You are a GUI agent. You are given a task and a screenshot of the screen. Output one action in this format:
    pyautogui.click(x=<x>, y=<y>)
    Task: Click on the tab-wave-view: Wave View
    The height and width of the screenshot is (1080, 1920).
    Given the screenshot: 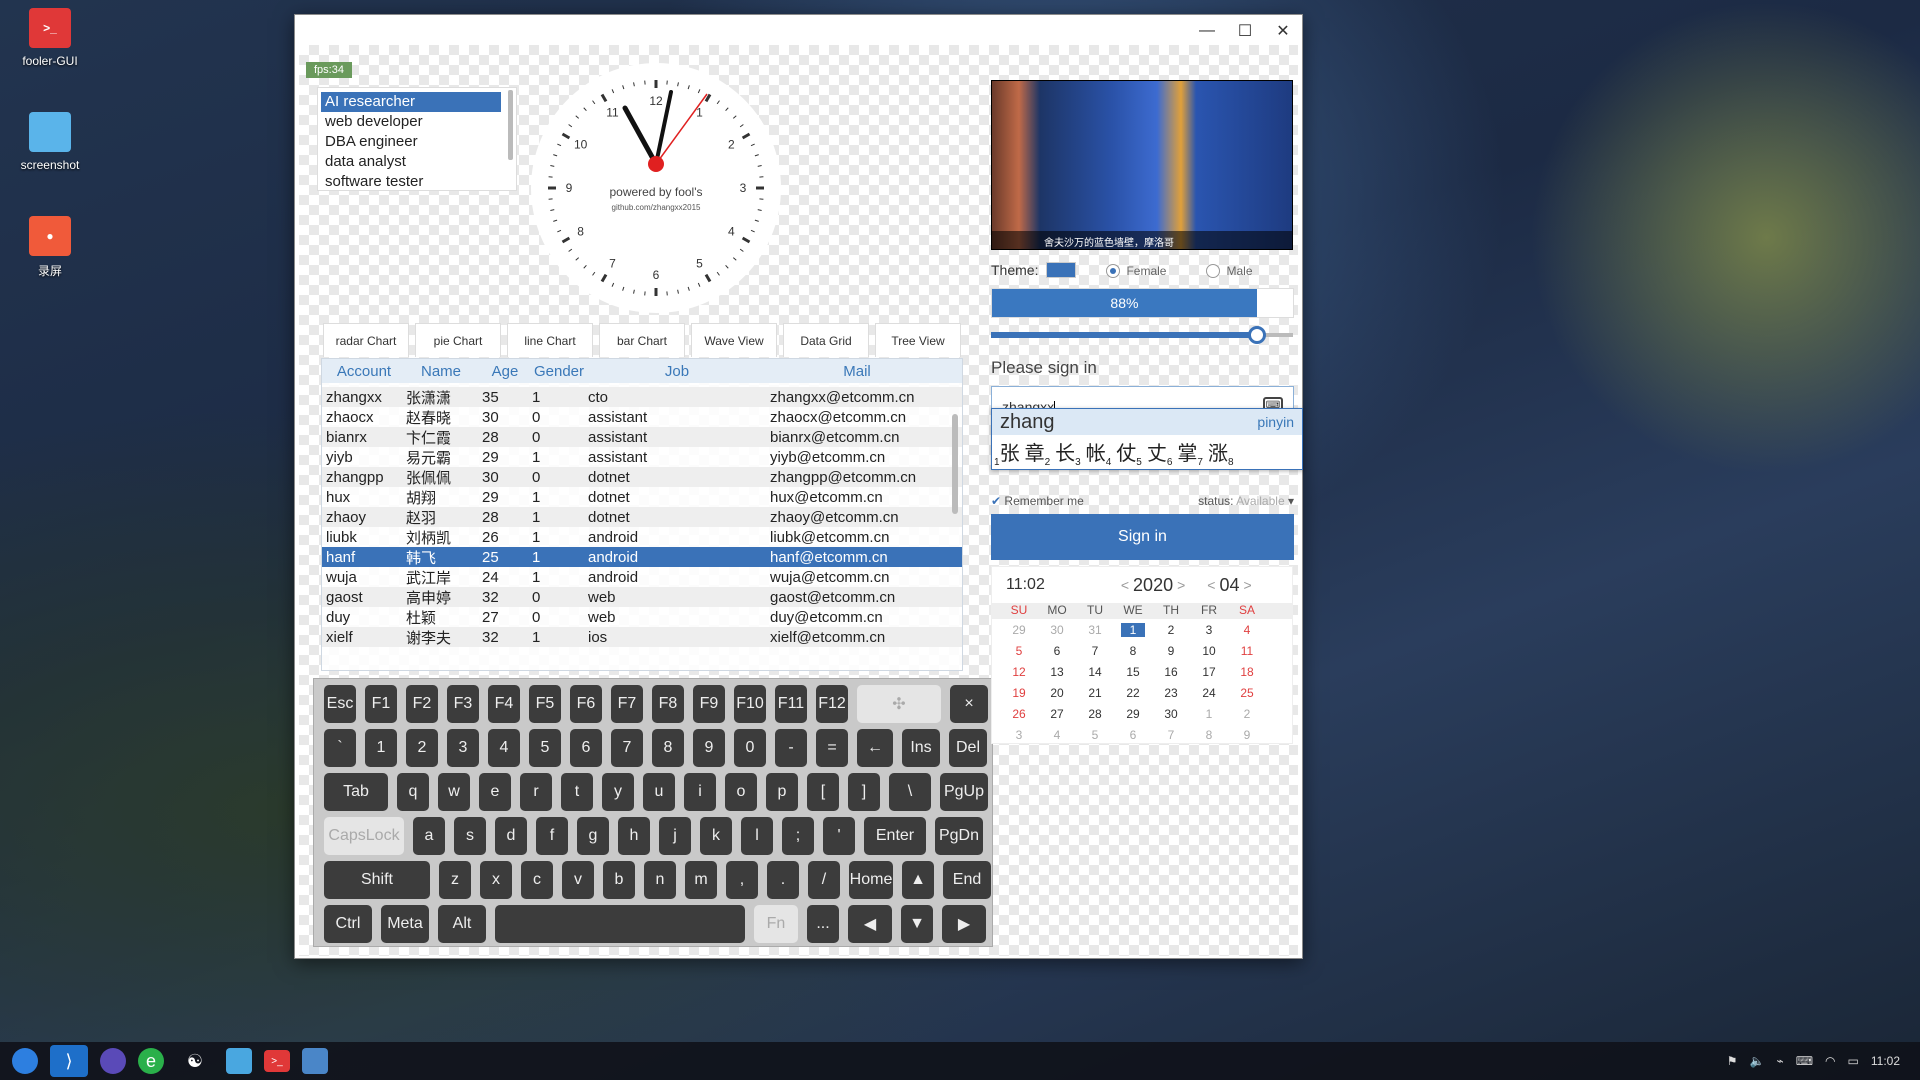 What is the action you would take?
    pyautogui.click(x=734, y=340)
    